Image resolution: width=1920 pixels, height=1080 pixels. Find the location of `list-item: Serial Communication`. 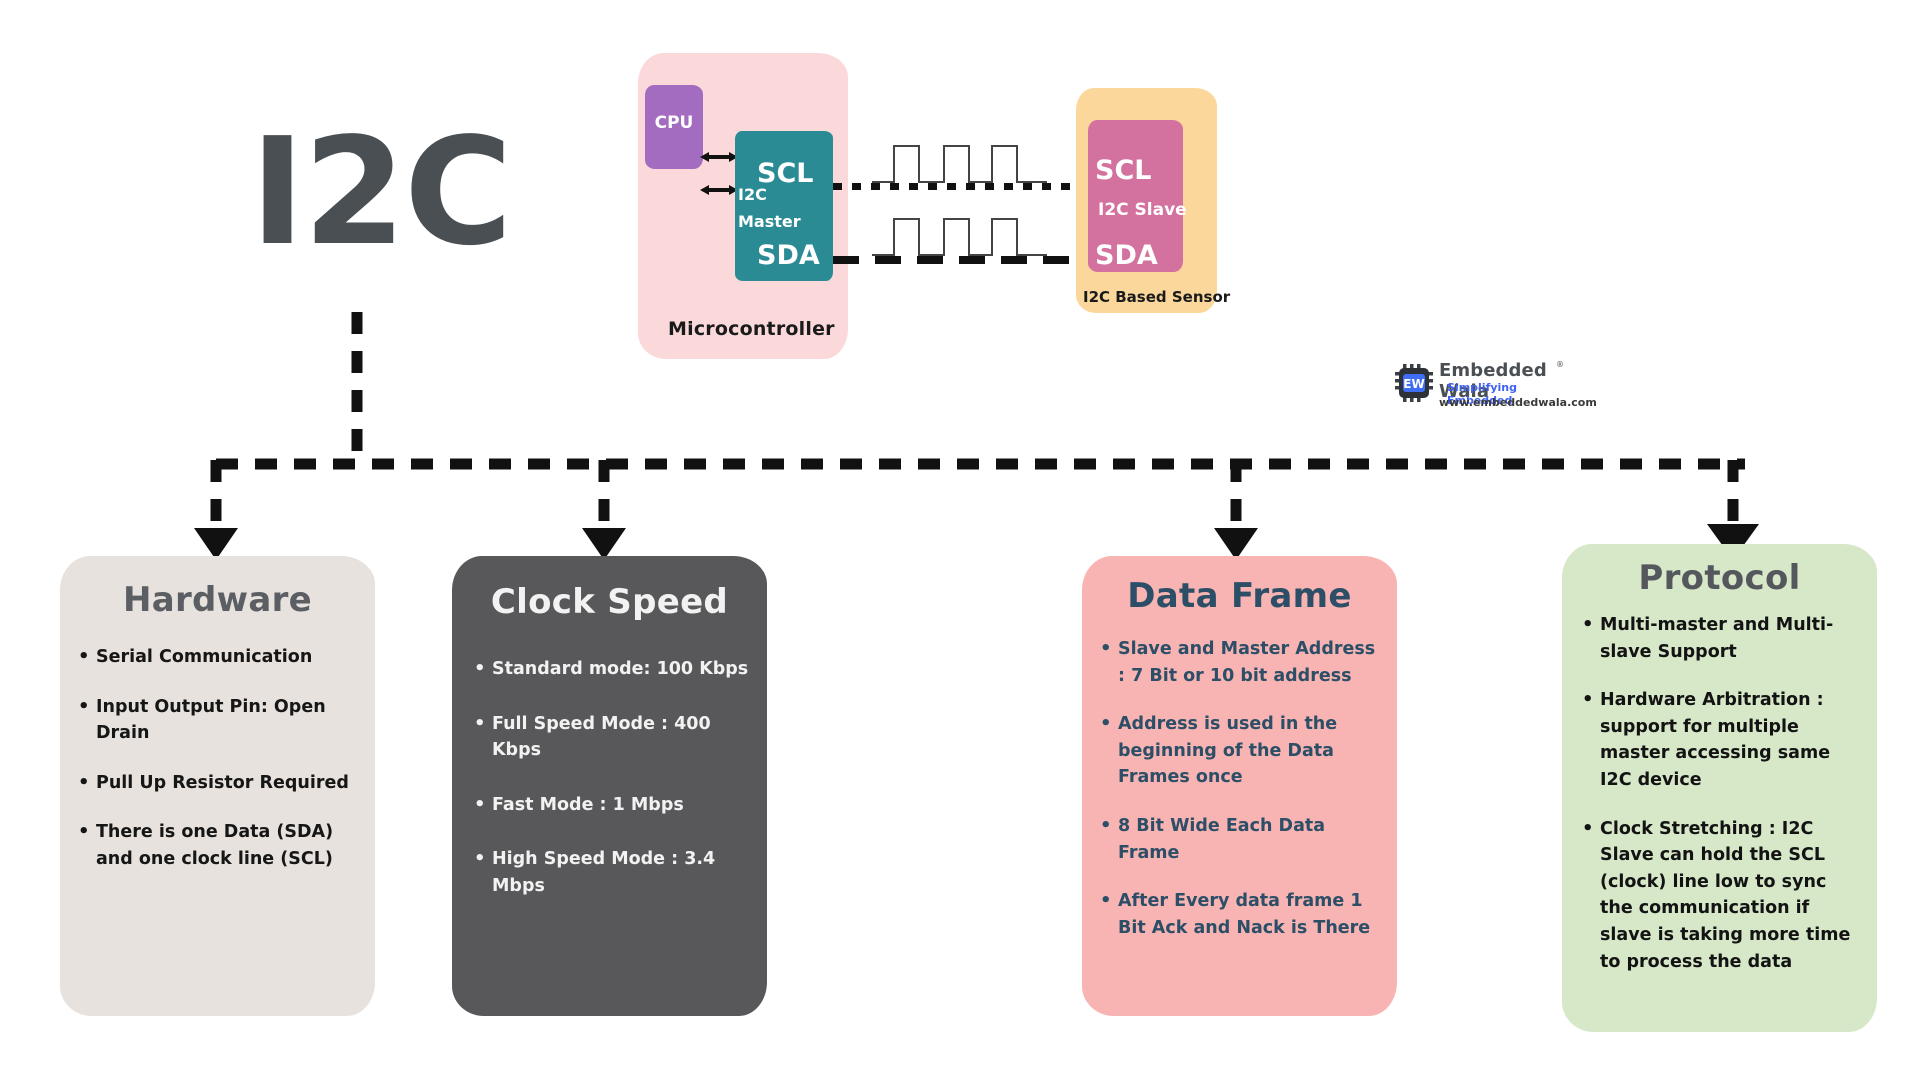

list-item: Serial Communication is located at coordinates (214, 657).